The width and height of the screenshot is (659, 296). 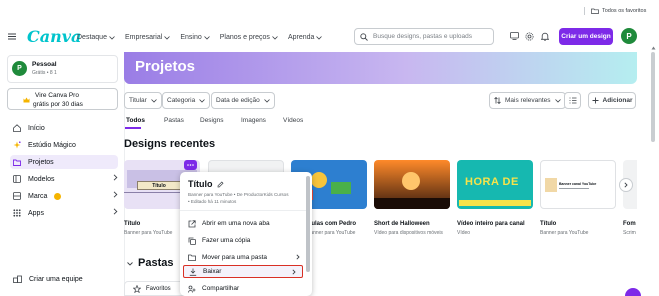 I want to click on divider, so click(x=584, y=11).